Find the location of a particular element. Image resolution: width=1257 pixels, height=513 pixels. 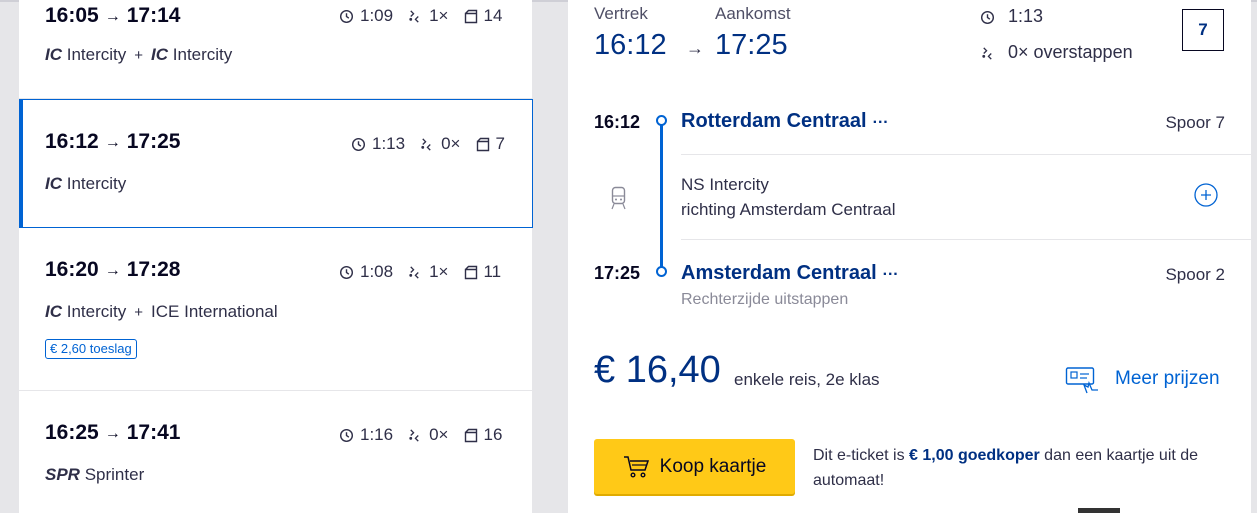

trip-platform: 7 is located at coordinates (500, 143).